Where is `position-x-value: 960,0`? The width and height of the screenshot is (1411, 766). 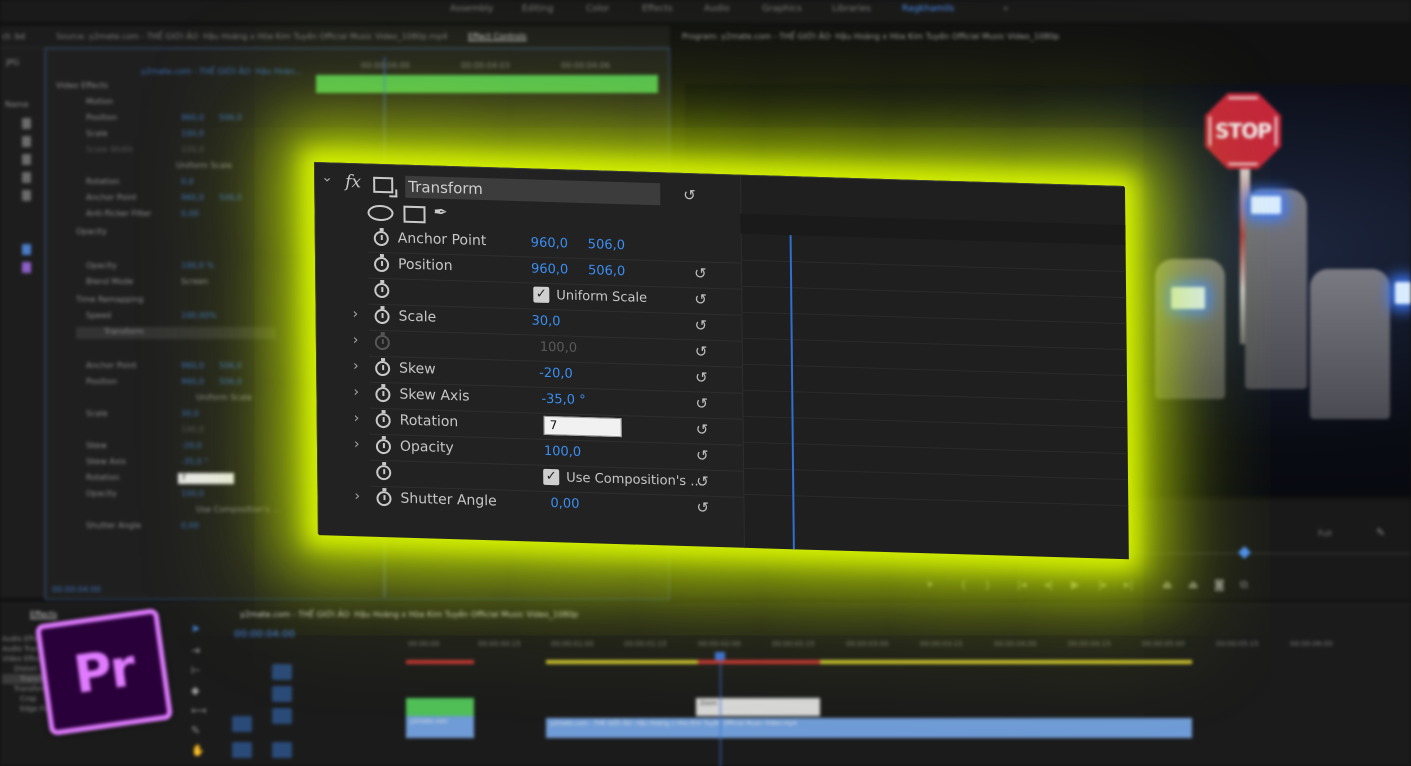
position-x-value: 960,0 is located at coordinates (549, 269).